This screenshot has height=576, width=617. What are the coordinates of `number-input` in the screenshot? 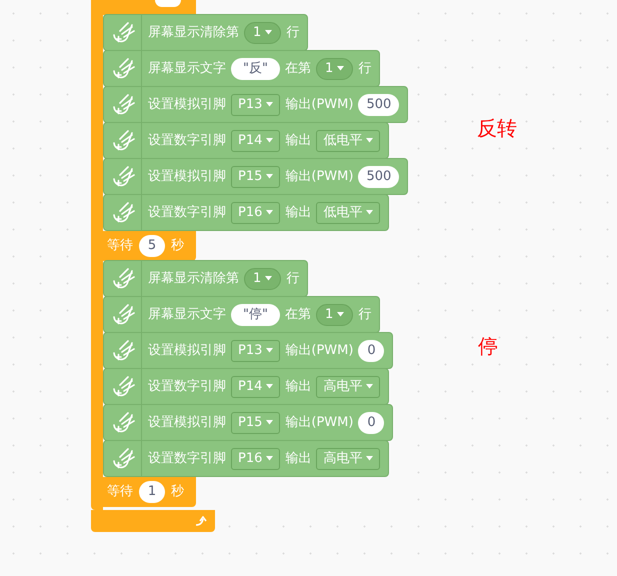 It's located at (168, 3).